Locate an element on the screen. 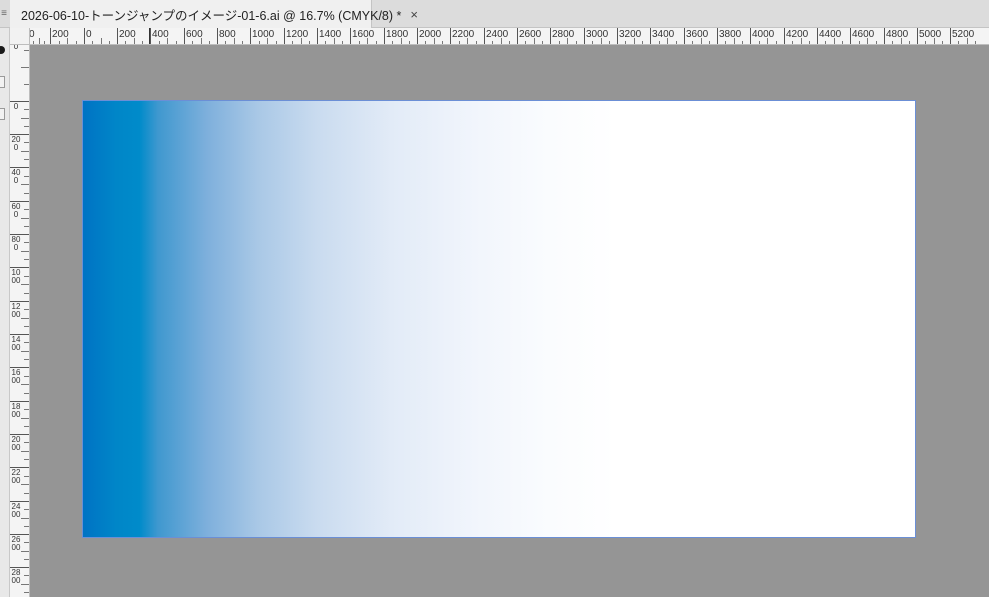 The width and height of the screenshot is (989, 597). ruler-origin is located at coordinates (20, 36).